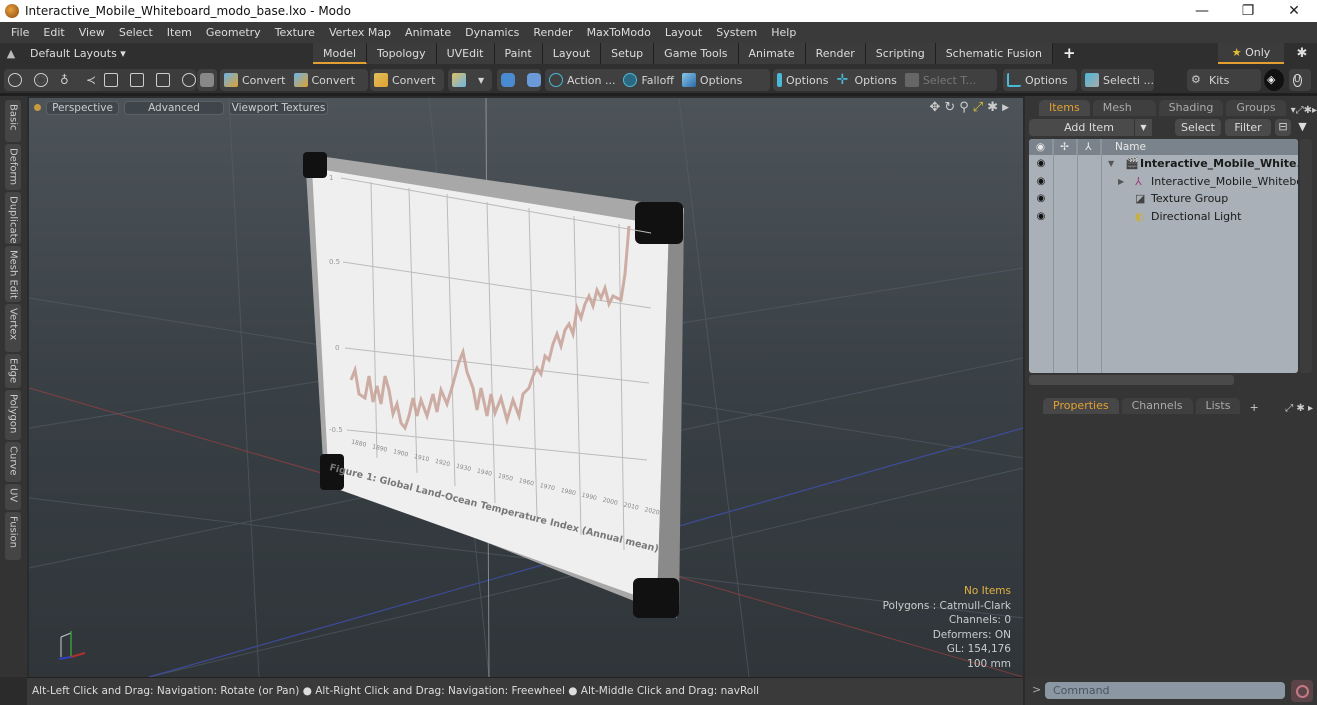 The image size is (1317, 705). I want to click on maximize-icon: ⤢, so click(978, 108).